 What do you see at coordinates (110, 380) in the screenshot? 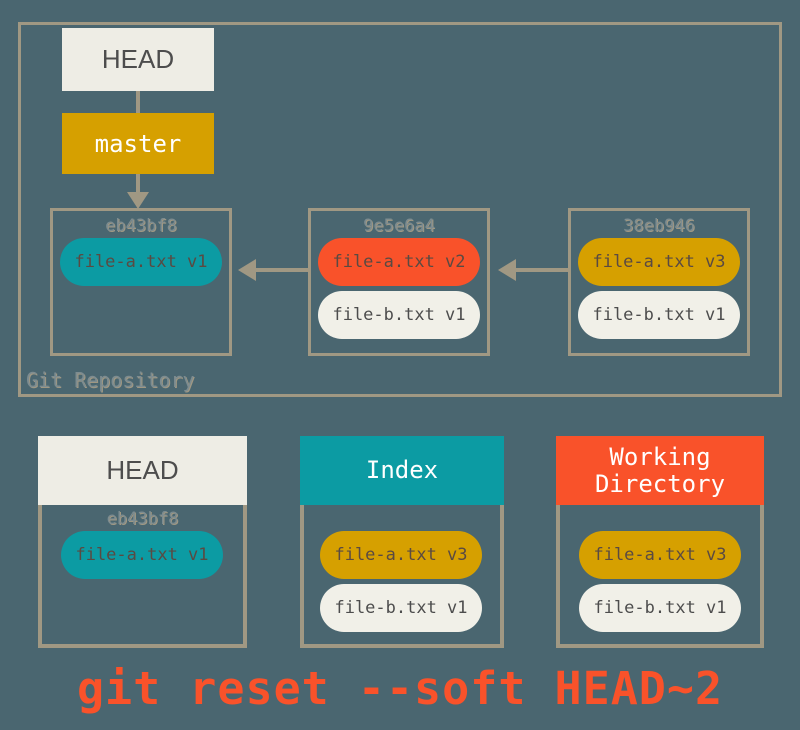
I see `git-repository-label: Git Repository` at bounding box center [110, 380].